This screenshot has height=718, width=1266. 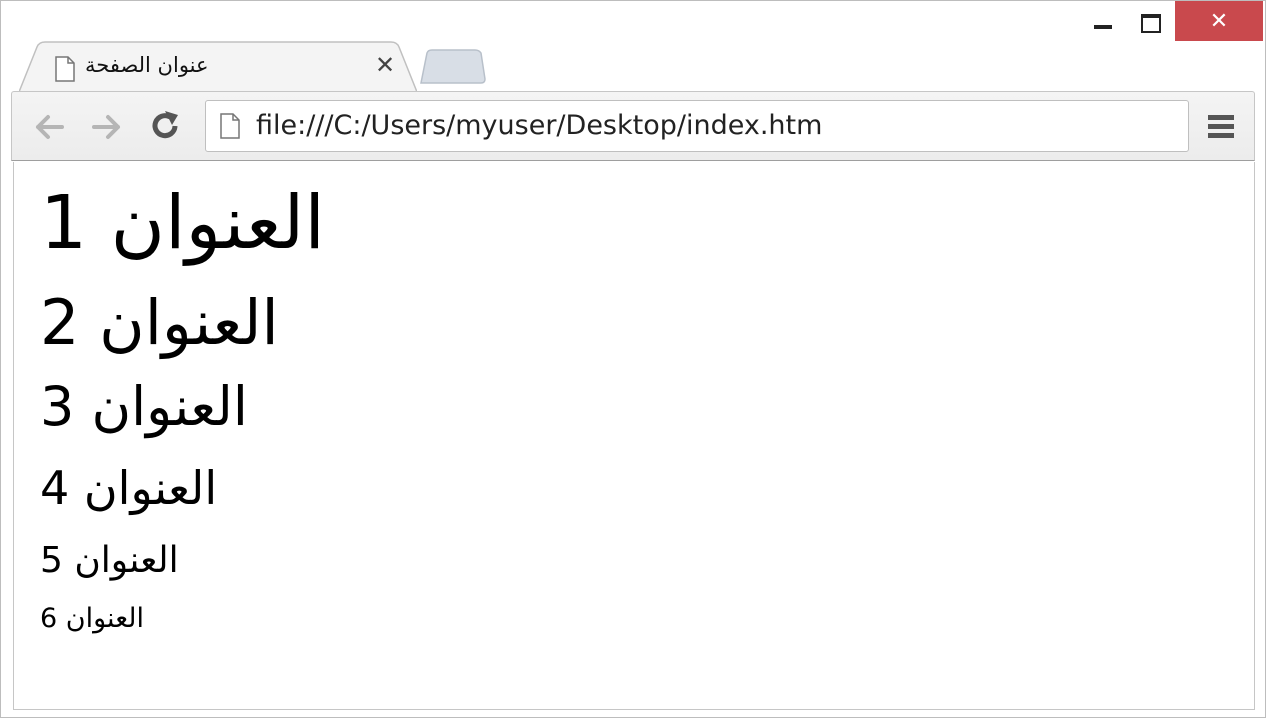 I want to click on tab-shape, so click(x=218, y=67).